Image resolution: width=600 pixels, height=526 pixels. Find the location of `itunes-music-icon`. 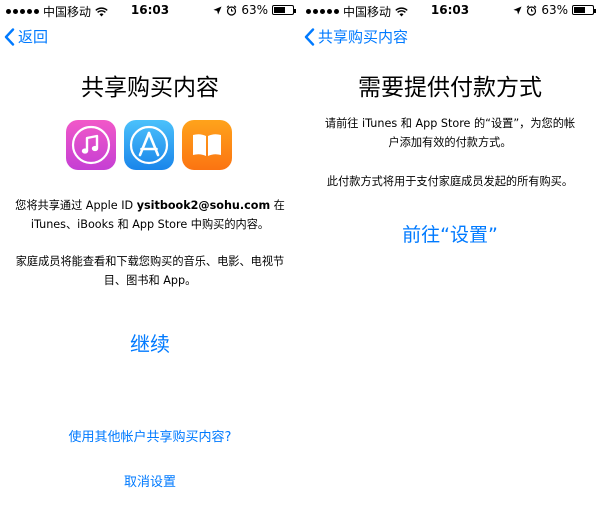

itunes-music-icon is located at coordinates (91, 145).